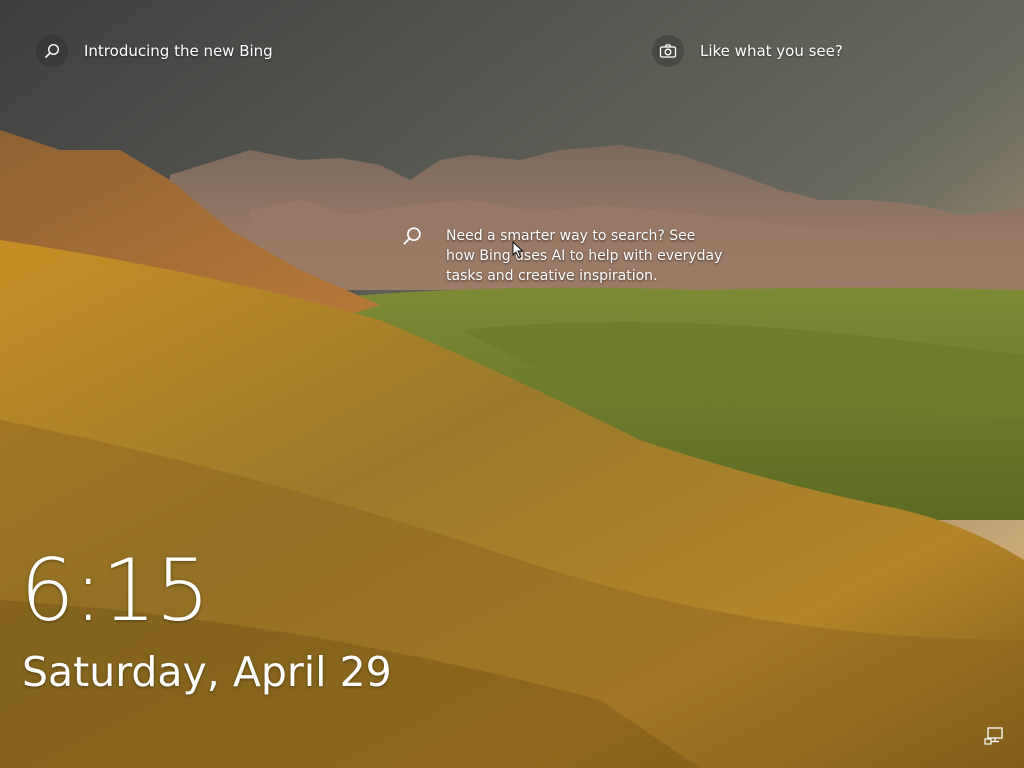 Image resolution: width=1024 pixels, height=768 pixels. What do you see at coordinates (207, 672) in the screenshot?
I see `lockscreen-date: Saturday, April 29` at bounding box center [207, 672].